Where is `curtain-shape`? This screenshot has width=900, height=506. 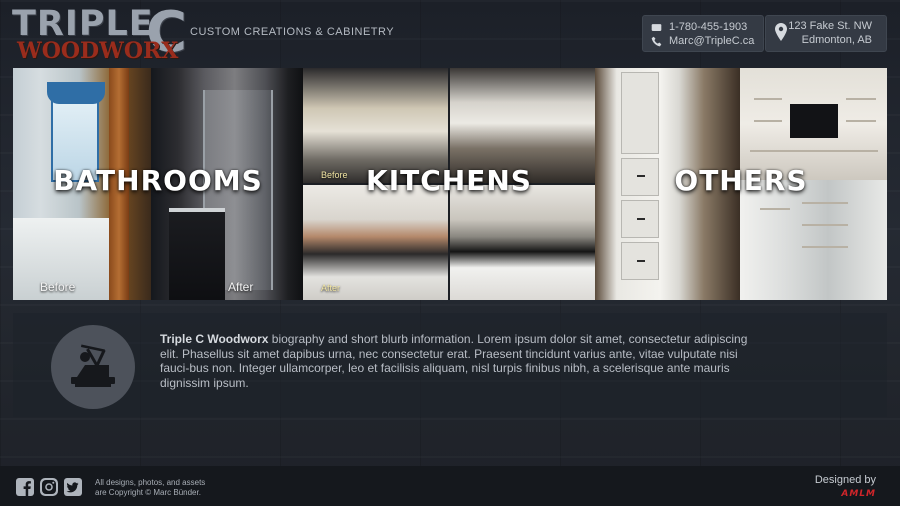 curtain-shape is located at coordinates (76, 93).